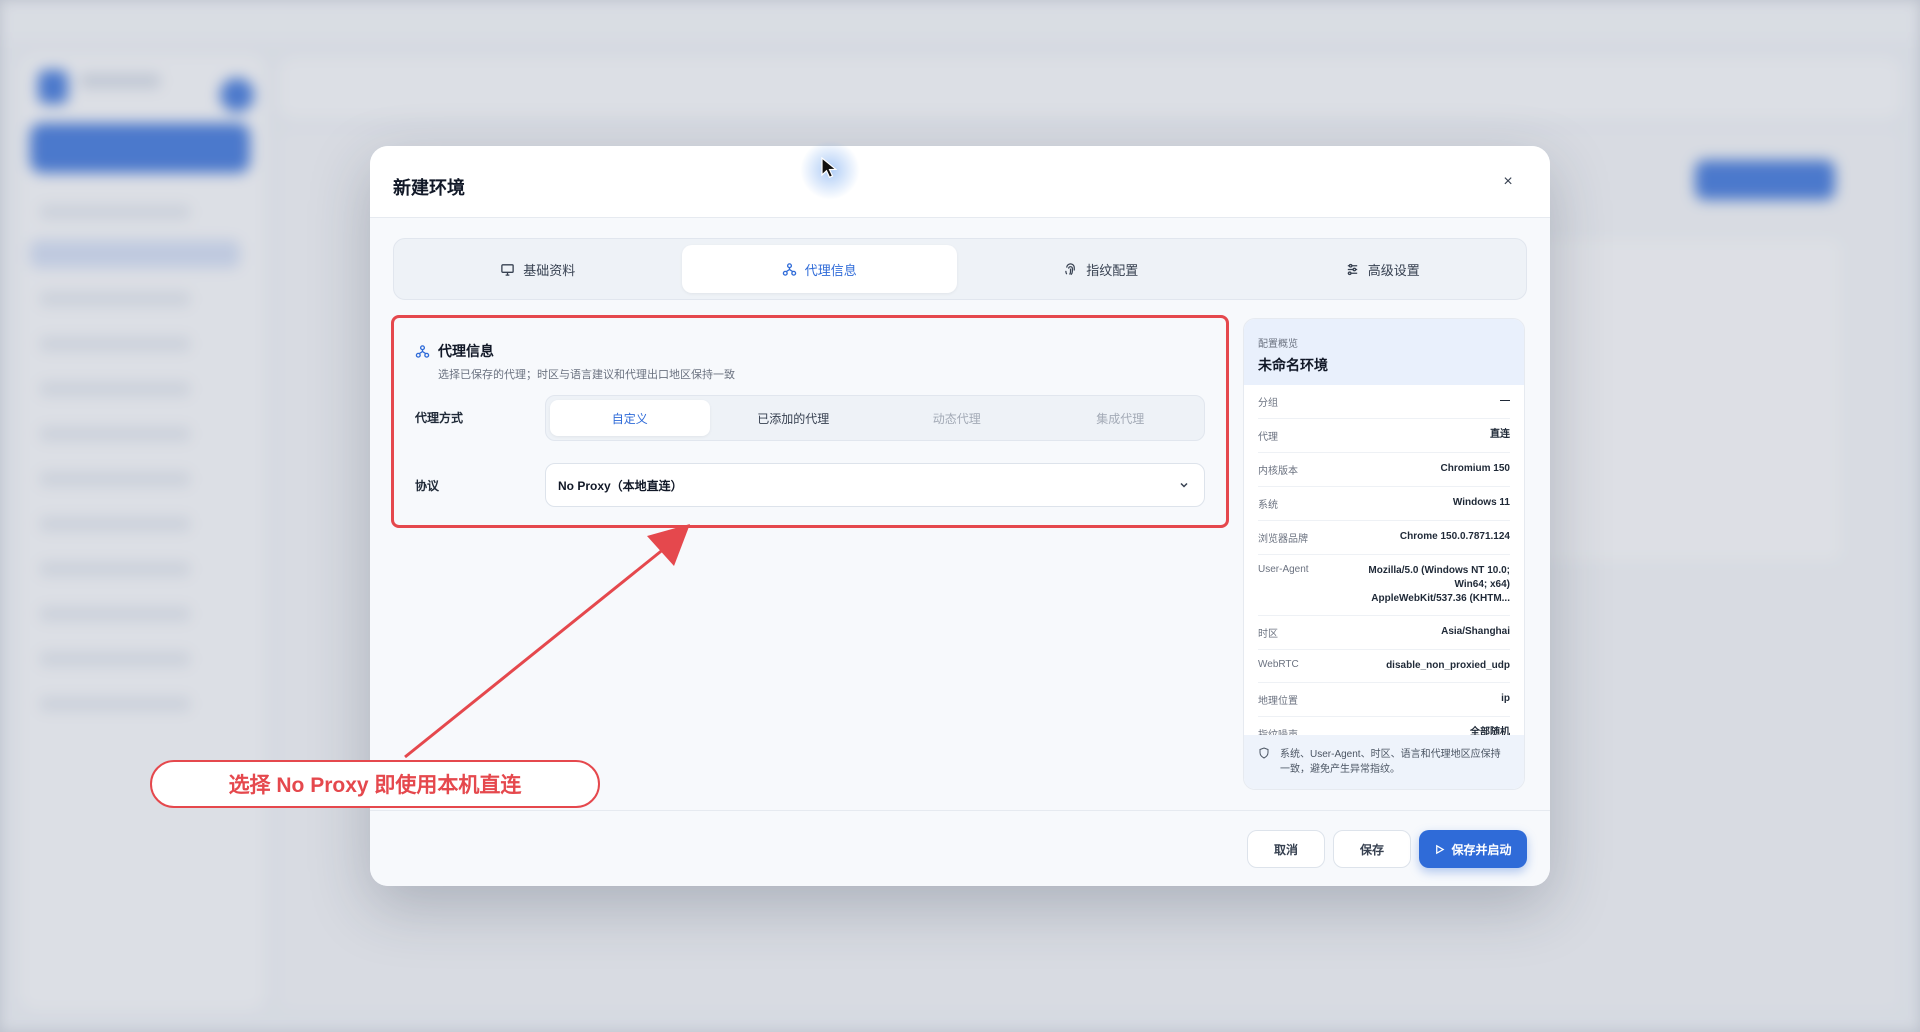 Image resolution: width=1920 pixels, height=1032 pixels. What do you see at coordinates (1278, 471) in the screenshot?
I see `summary-key: 内核版本` at bounding box center [1278, 471].